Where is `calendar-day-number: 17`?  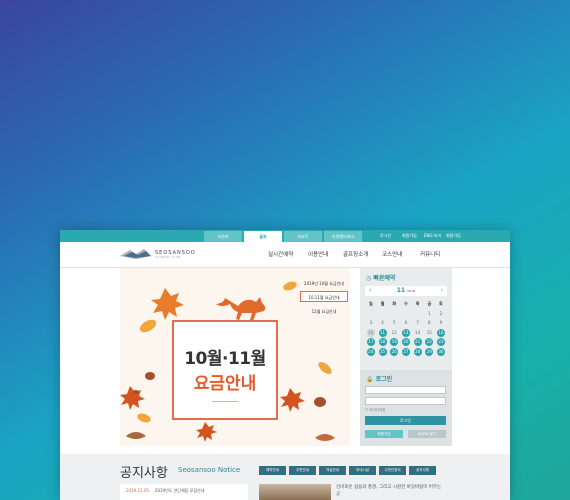 calendar-day-number: 17 is located at coordinates (370, 342).